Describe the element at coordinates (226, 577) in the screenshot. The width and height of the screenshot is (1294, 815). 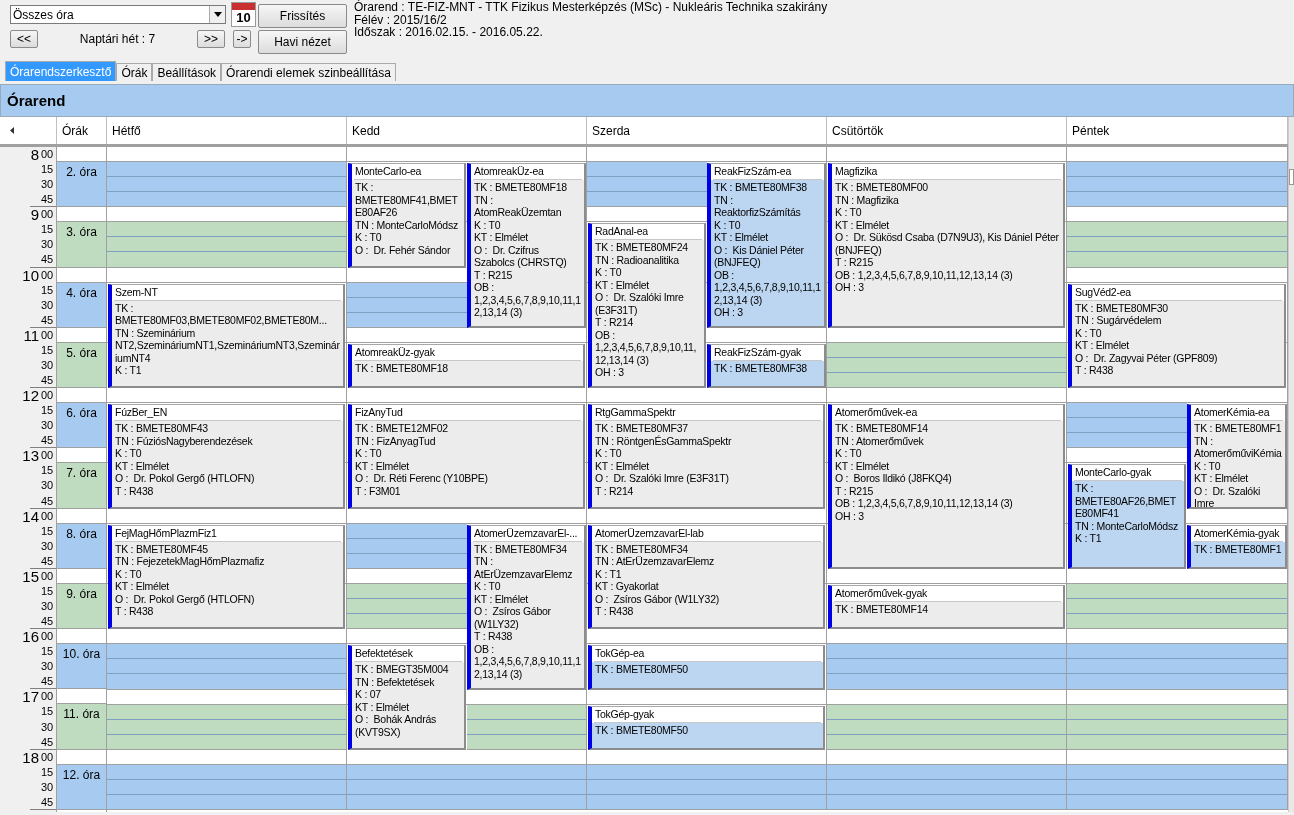
I see `event-card: FejMagHőmPlazmFiz1 TK : BMETE80MF45 TN : FejezetekMagHőmPlazmafiz K : T0 KT : Elmélet O : Dr. Pokol Gergő (HTLOFN) T : R438` at that location.